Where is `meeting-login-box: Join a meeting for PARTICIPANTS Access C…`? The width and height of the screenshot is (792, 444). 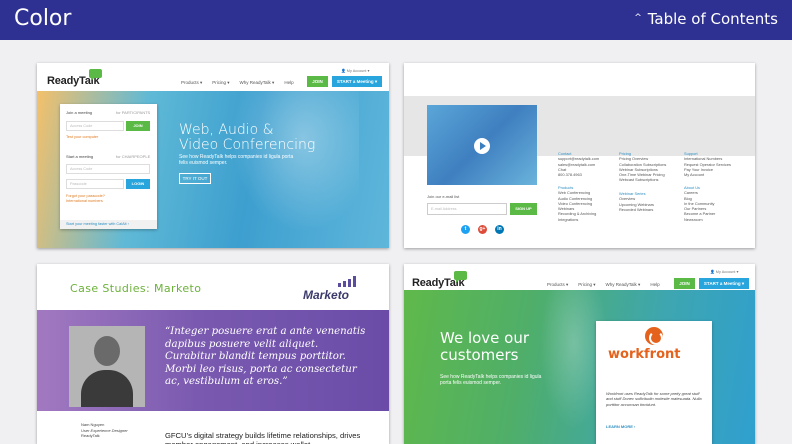
meeting-login-box: Join a meeting for PARTICIPANTS Access C… is located at coordinates (108, 166).